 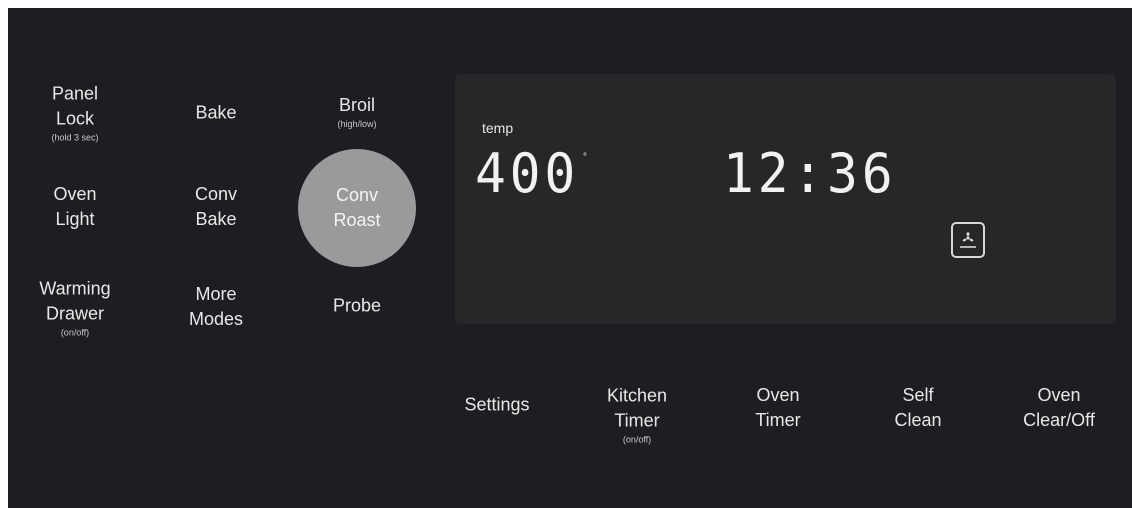 I want to click on degree-symbol: °, so click(x=585, y=157).